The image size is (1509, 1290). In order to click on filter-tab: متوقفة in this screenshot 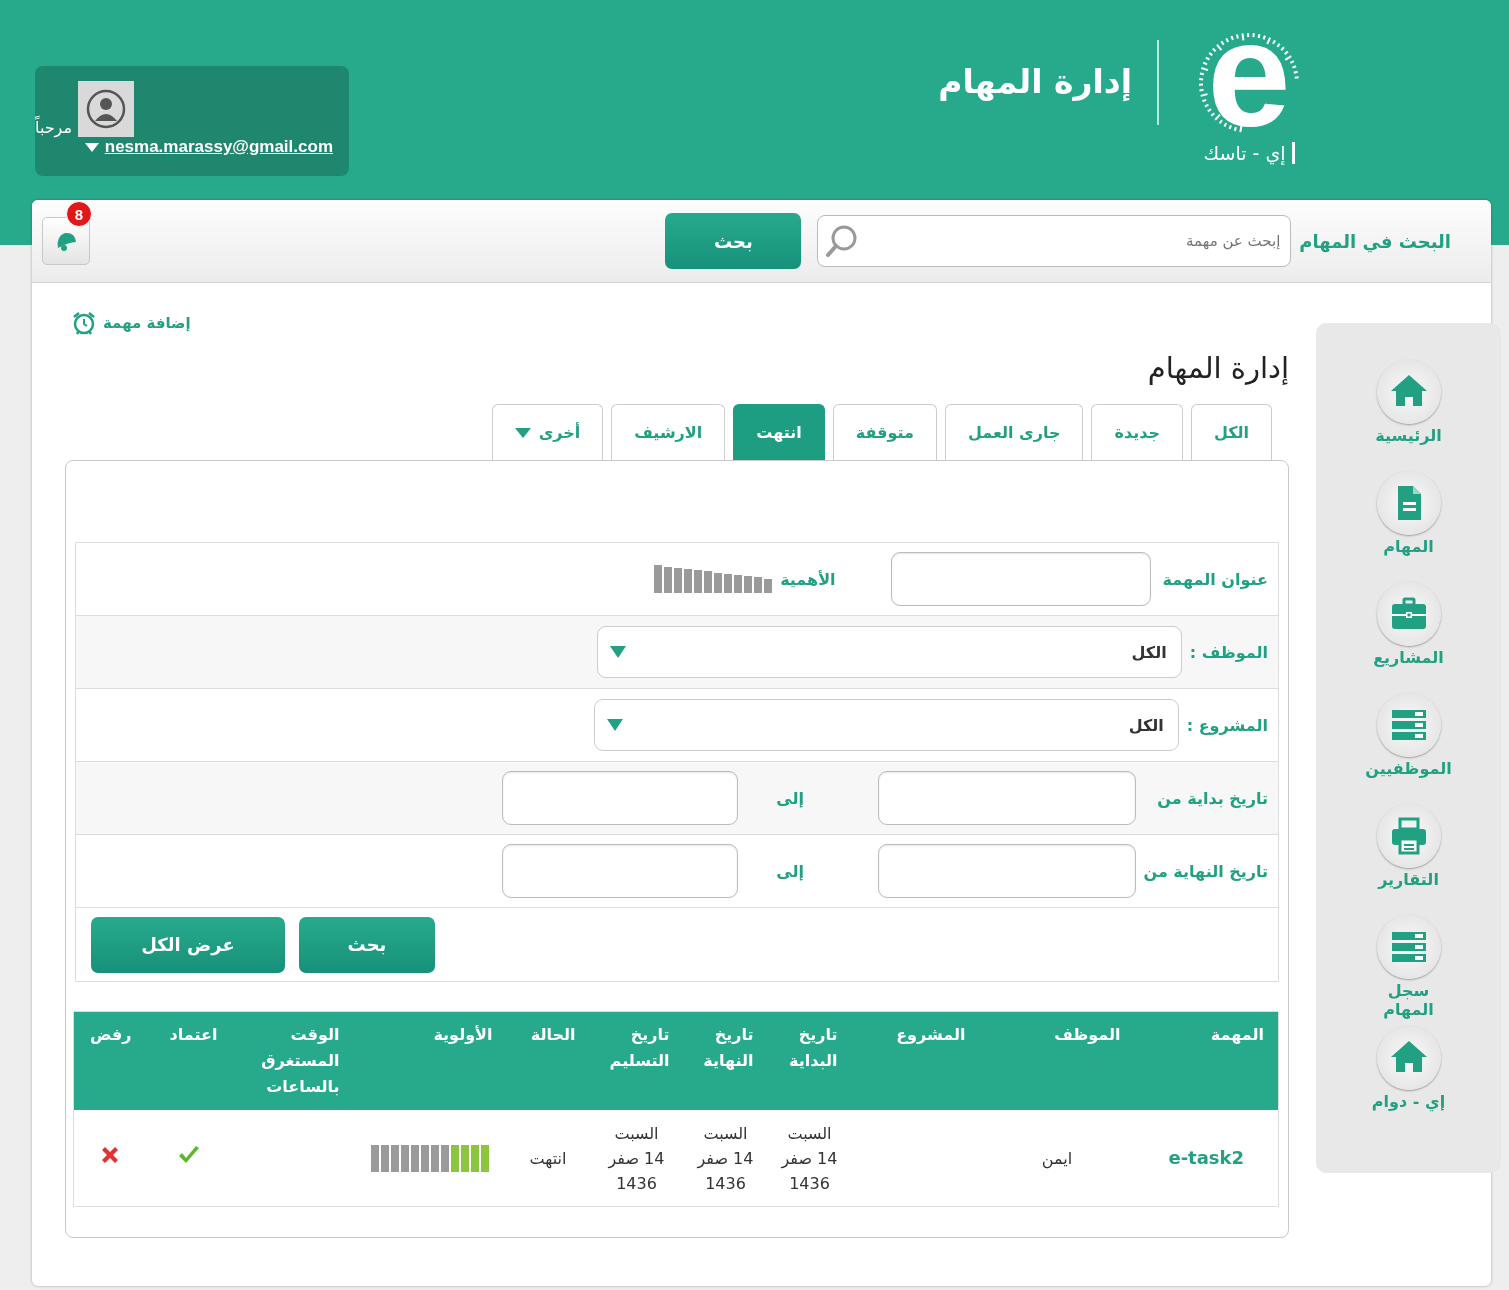, I will do `click(884, 432)`.